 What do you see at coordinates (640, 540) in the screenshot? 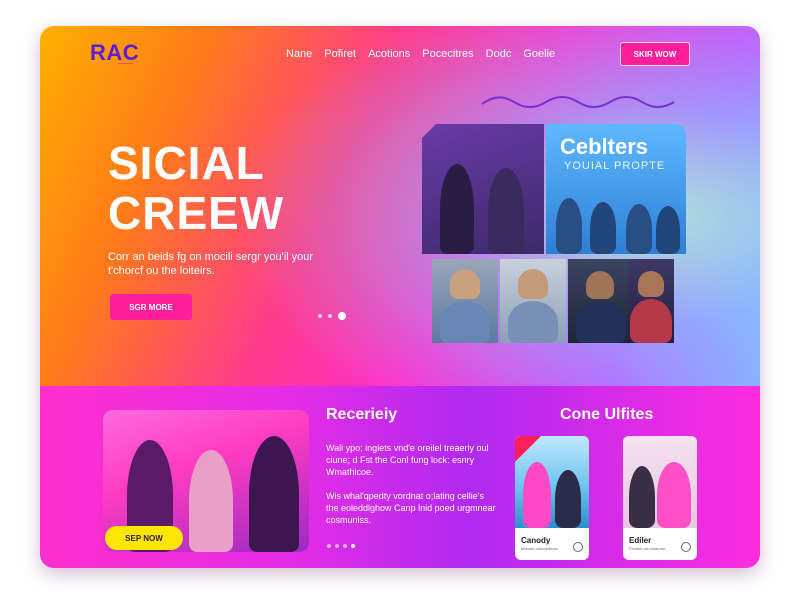
I see `card-caption: Ediler` at bounding box center [640, 540].